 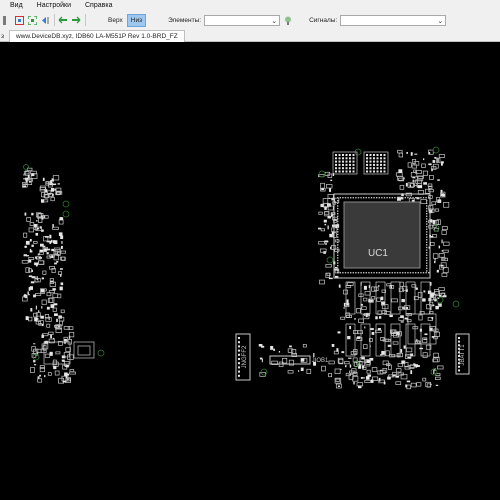 I want to click on toolbar: Верх Низ Элементы: ⌄ Сигналы: ⌄, so click(x=250, y=20).